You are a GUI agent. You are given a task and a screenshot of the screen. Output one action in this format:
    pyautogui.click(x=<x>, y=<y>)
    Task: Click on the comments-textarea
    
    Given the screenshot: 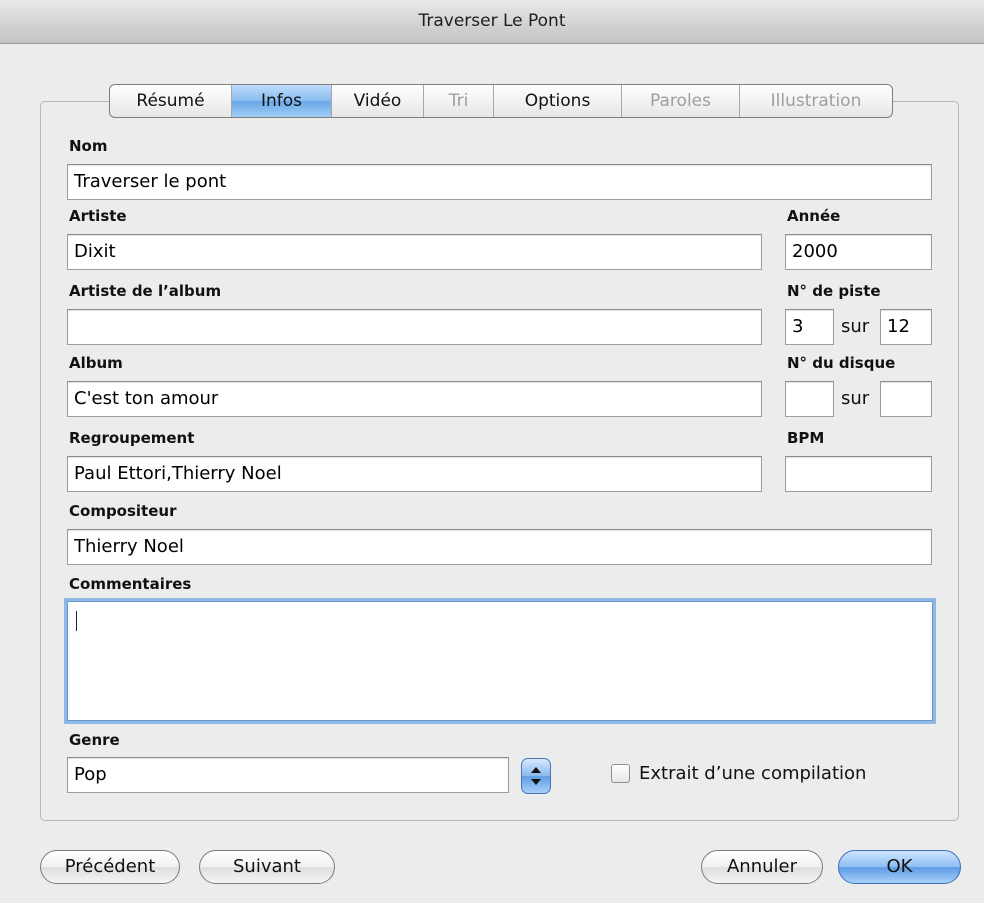 What is the action you would take?
    pyautogui.click(x=500, y=661)
    